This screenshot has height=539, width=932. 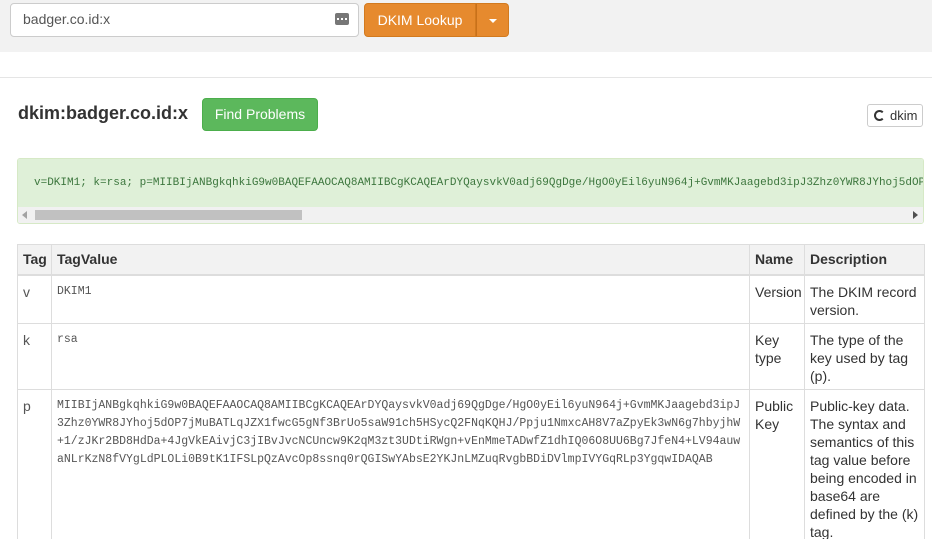 I want to click on scroll-thumb, so click(x=168, y=215).